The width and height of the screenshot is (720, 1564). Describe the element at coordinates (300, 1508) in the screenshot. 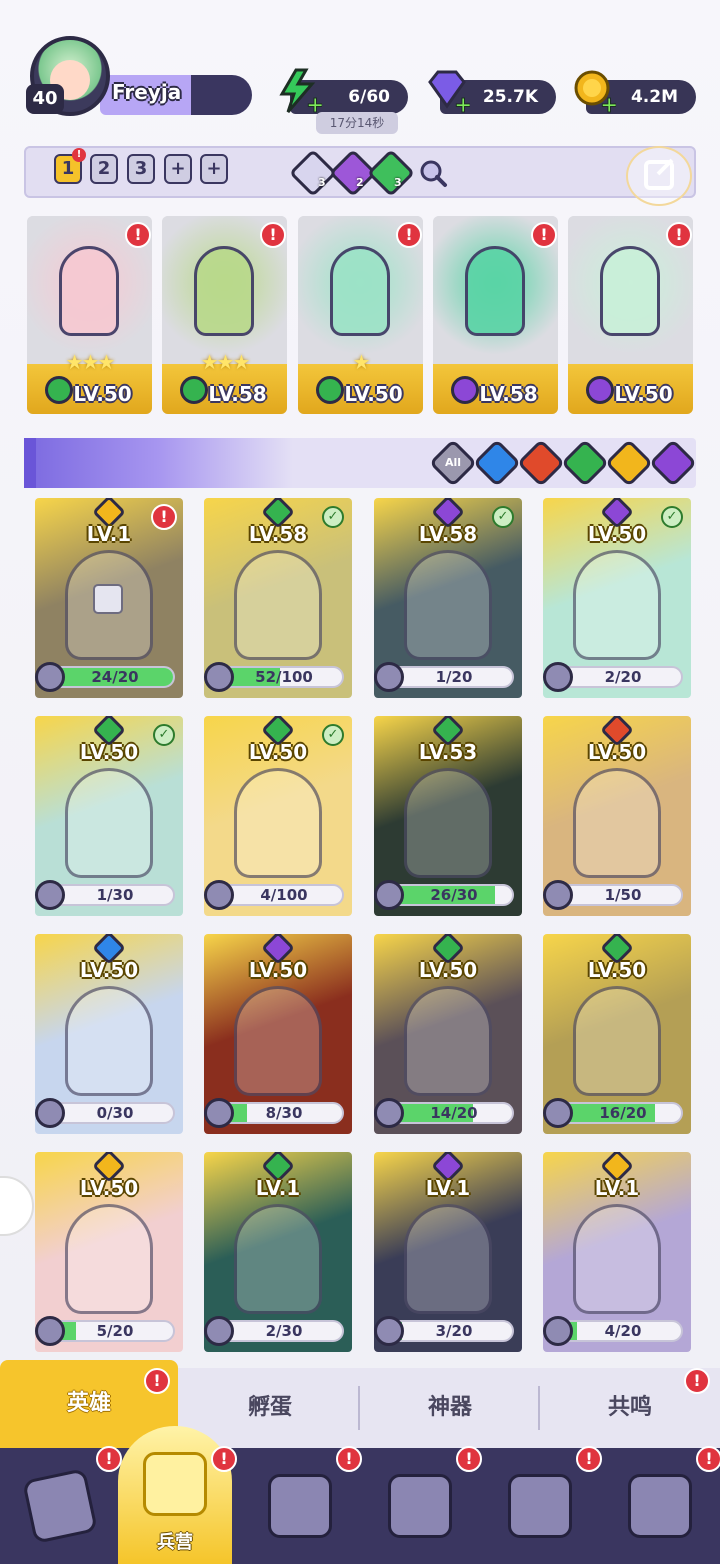

I see `book-nav-button` at that location.